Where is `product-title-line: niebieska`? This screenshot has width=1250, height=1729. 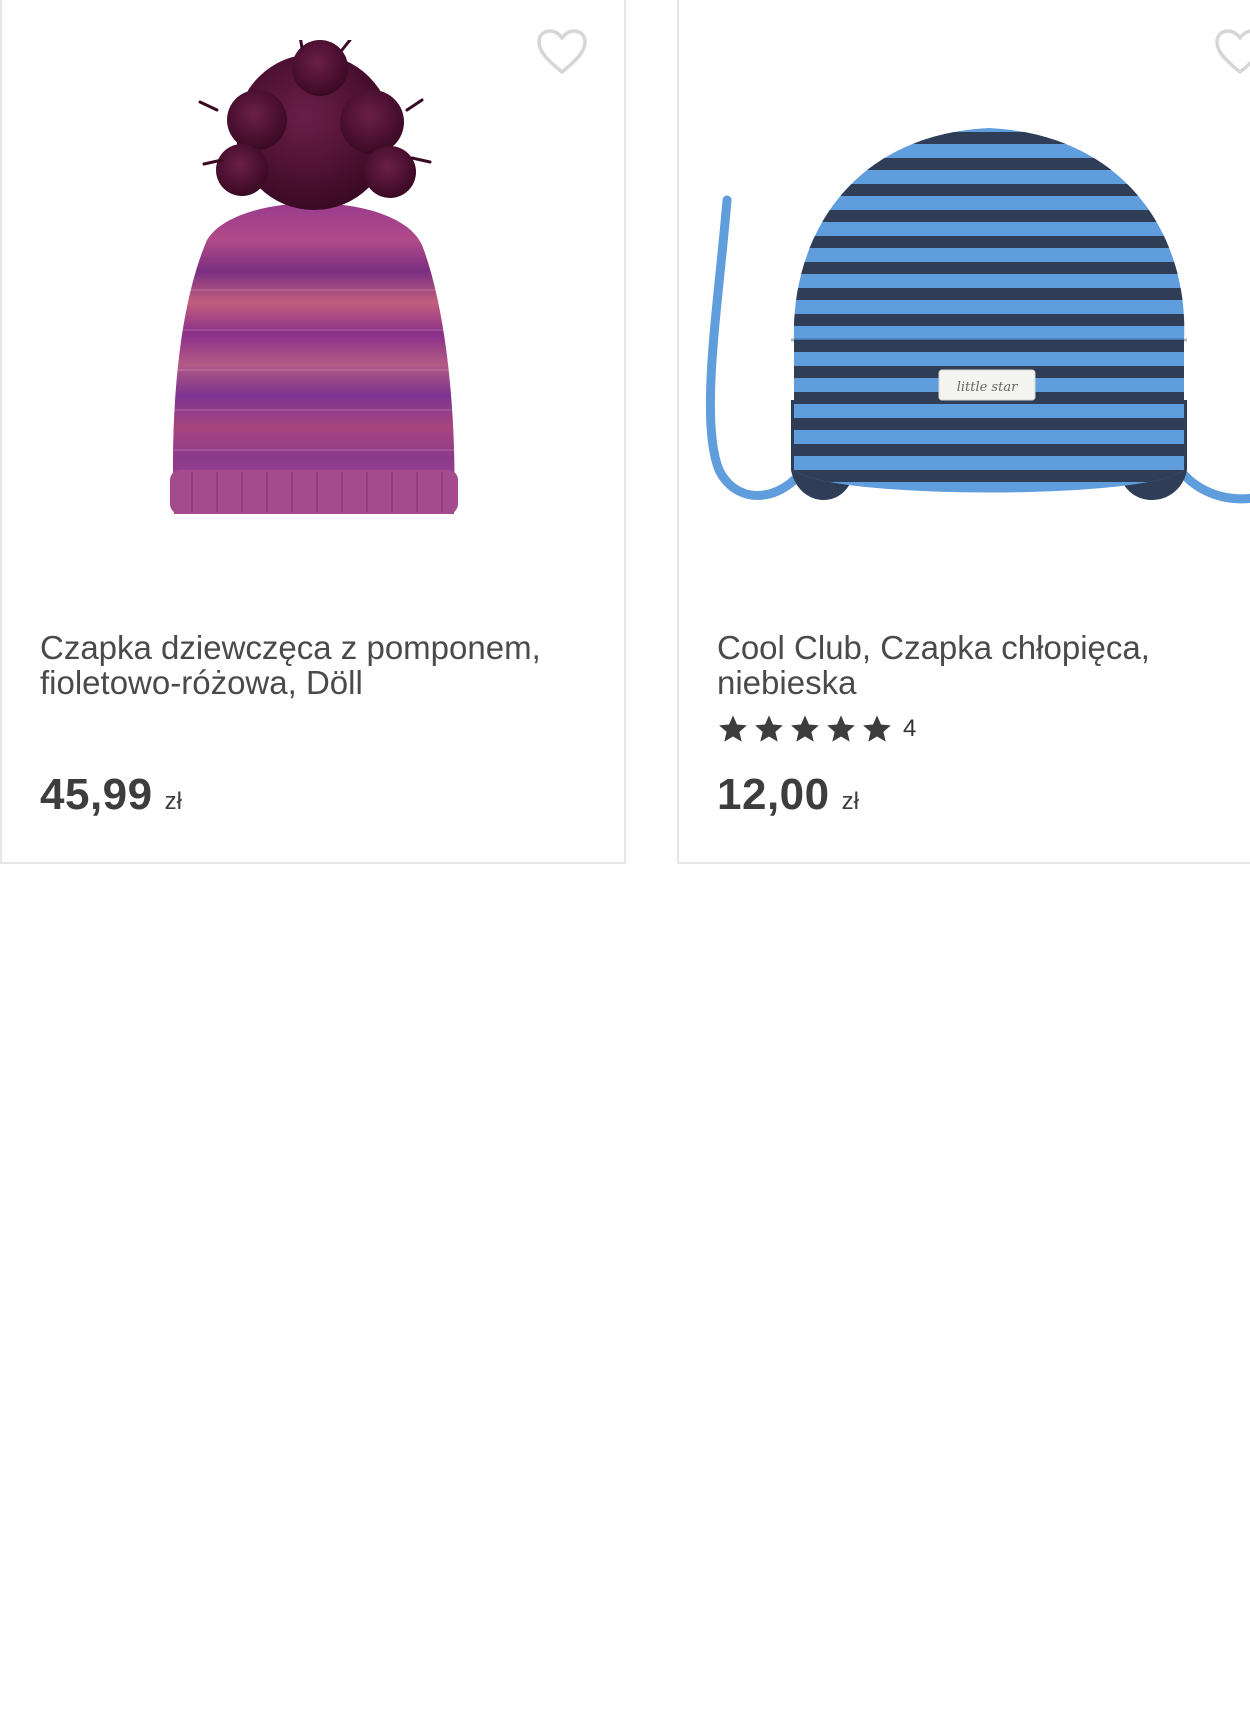
product-title-line: niebieska is located at coordinates (787, 682).